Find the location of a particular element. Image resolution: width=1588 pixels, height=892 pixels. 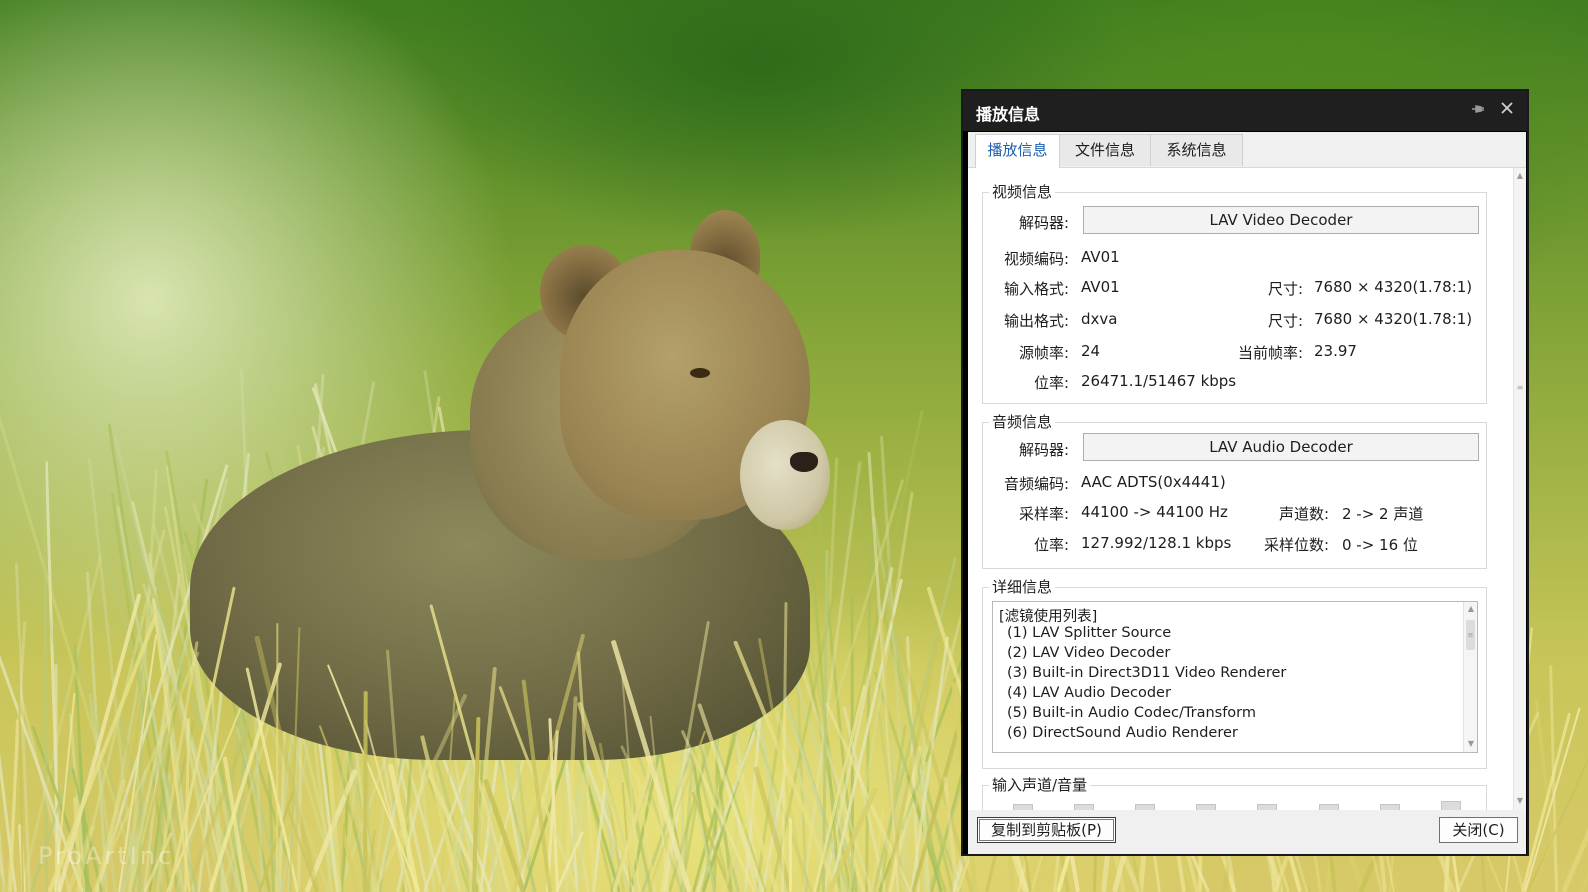

details-line: (5) Built-in Audio Codec/Transform is located at coordinates (1132, 713).